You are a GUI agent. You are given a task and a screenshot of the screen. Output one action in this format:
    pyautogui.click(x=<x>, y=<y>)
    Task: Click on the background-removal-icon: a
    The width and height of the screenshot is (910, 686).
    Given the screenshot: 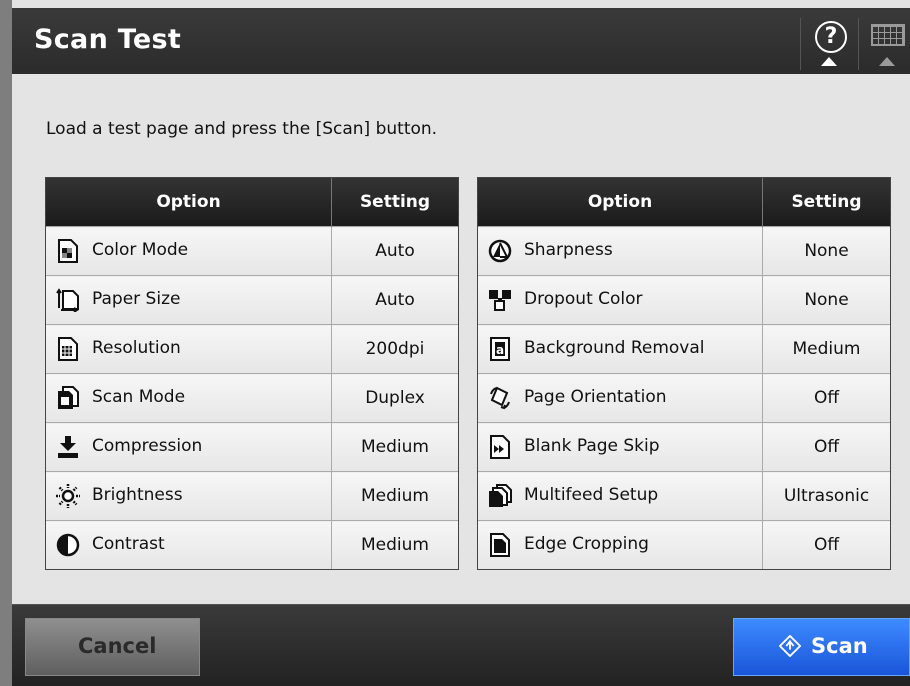 What is the action you would take?
    pyautogui.click(x=500, y=349)
    